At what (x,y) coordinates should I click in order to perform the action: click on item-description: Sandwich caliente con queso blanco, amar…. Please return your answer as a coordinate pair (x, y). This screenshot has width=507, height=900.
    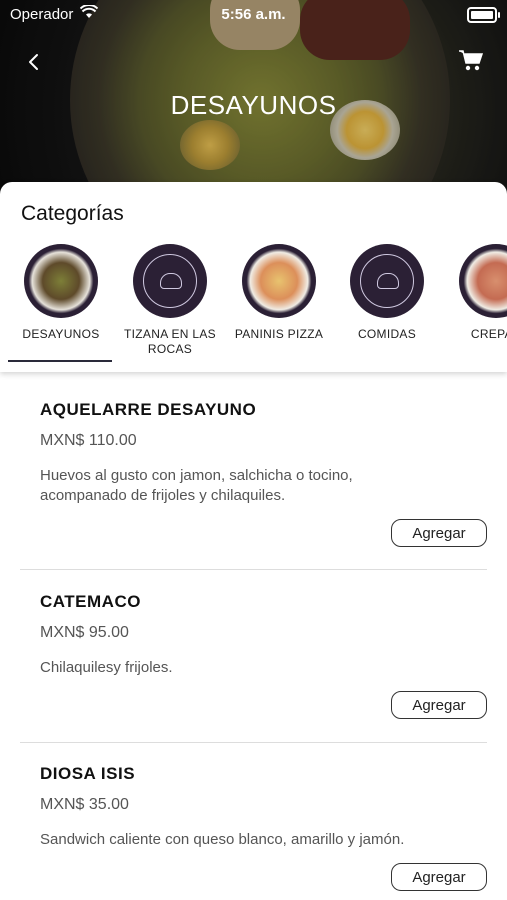
    Looking at the image, I should click on (222, 839).